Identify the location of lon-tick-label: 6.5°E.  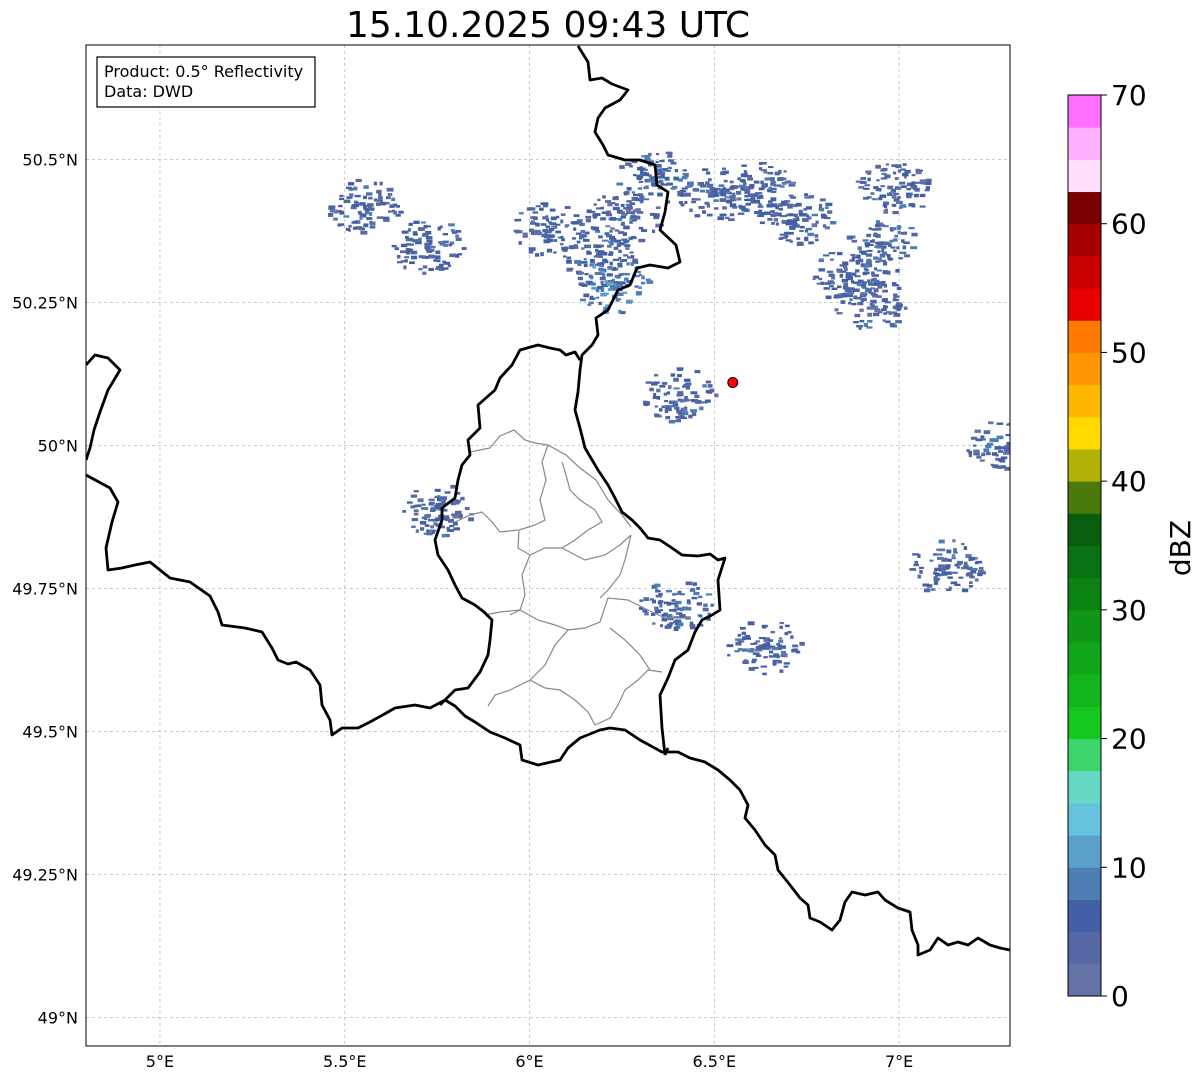
(715, 1061).